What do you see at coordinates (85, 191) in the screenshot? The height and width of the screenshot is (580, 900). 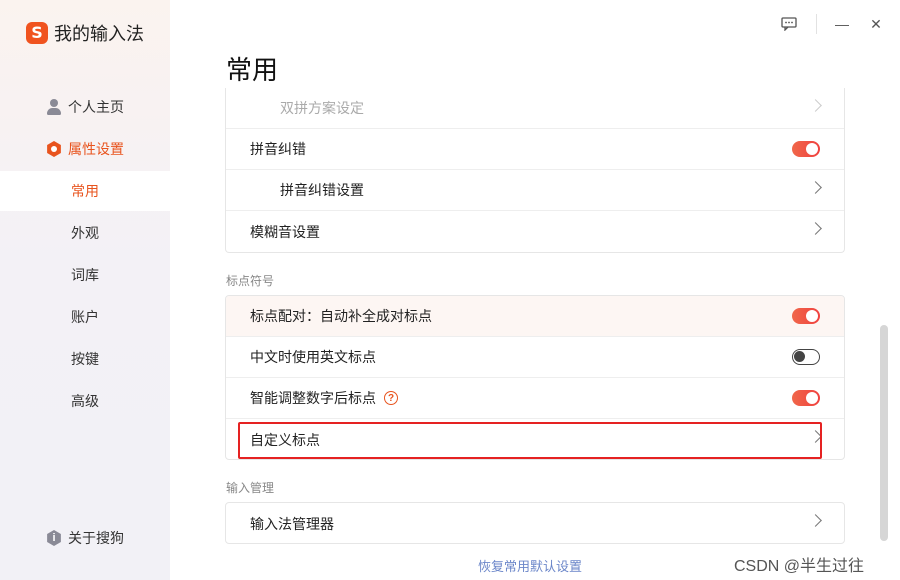 I see `sidebar-subitem-common: 常用` at bounding box center [85, 191].